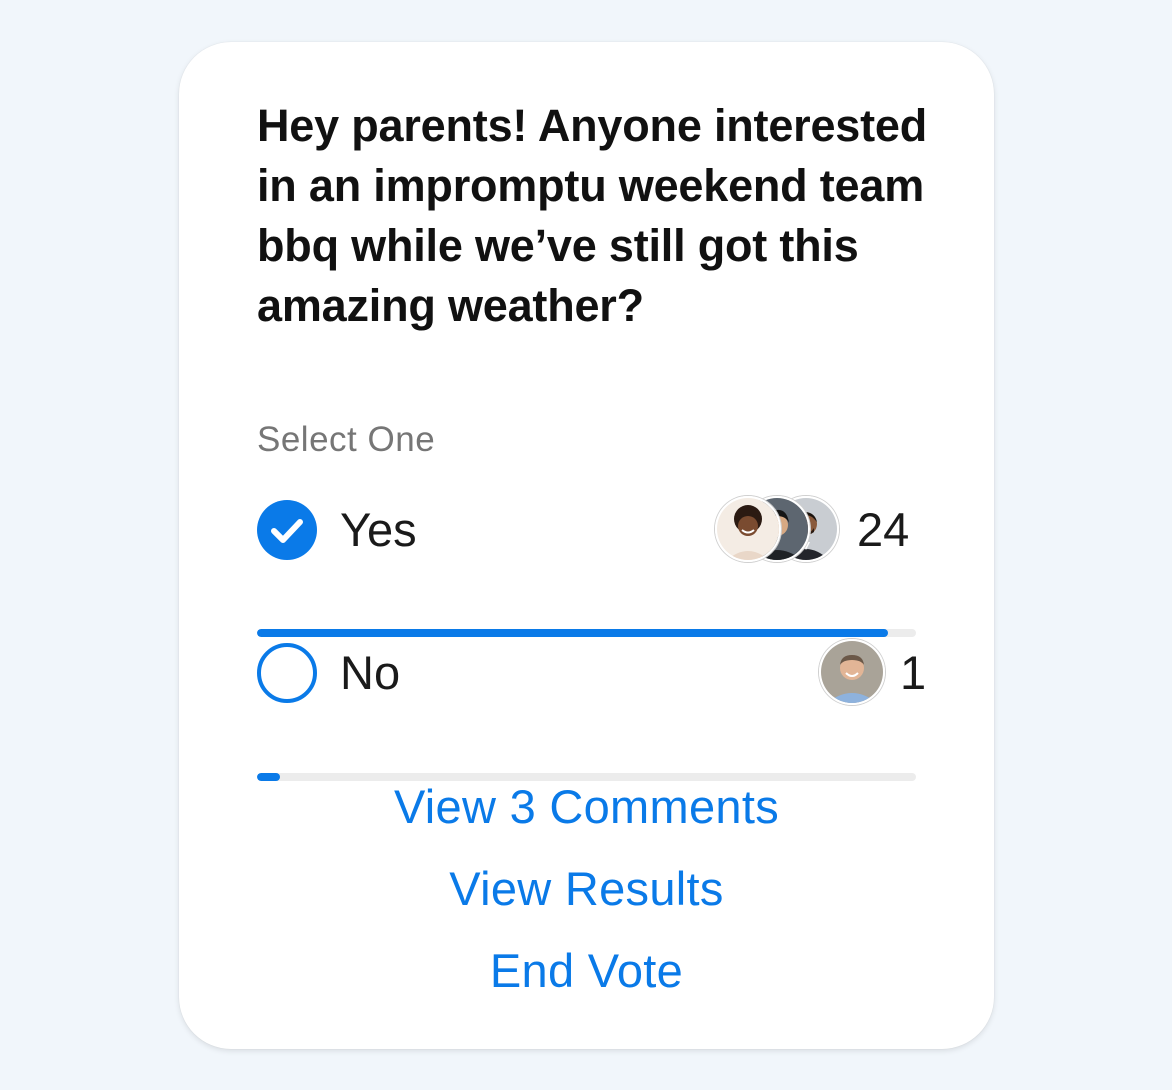 This screenshot has height=1090, width=1172. I want to click on woman-curly-hair-avatar, so click(748, 529).